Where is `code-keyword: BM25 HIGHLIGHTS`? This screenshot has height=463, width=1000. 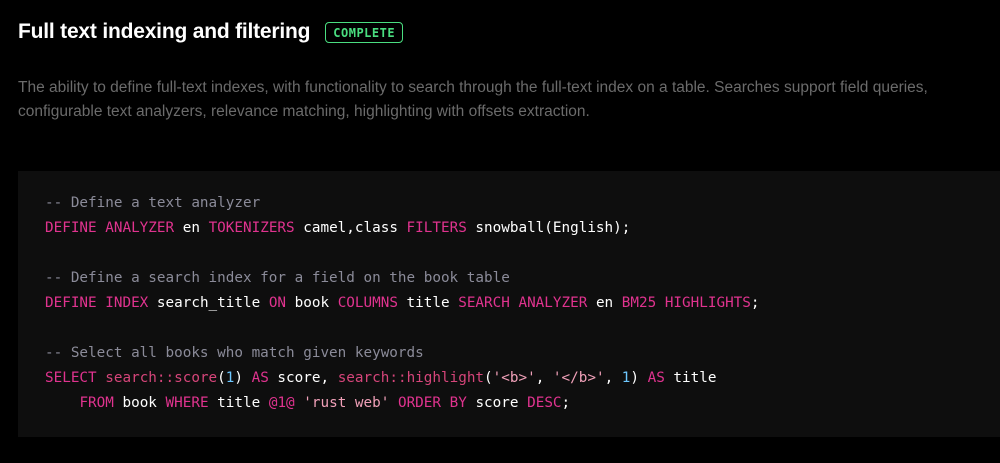 code-keyword: BM25 HIGHLIGHTS is located at coordinates (686, 303).